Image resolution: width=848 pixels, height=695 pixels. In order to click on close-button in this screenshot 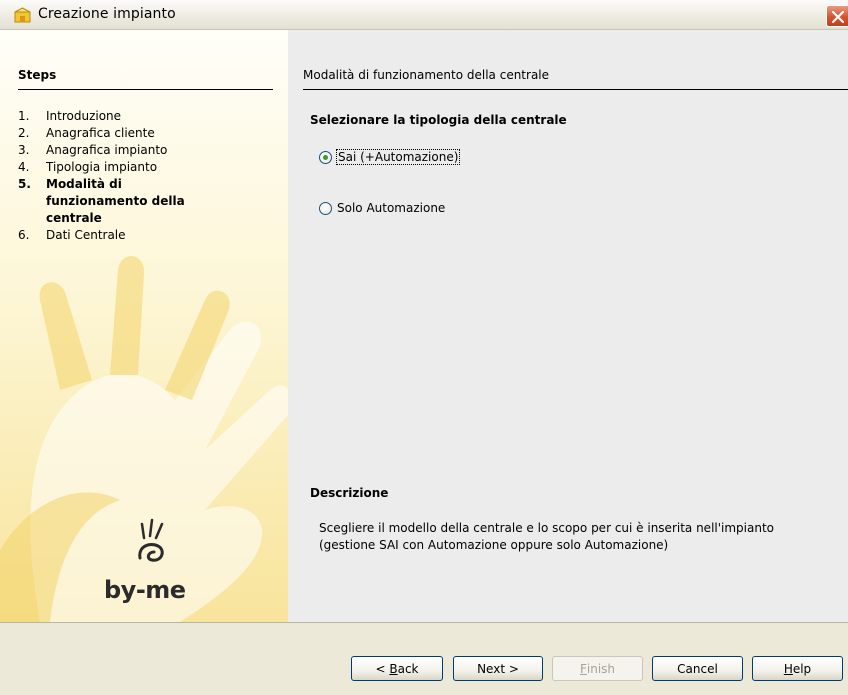, I will do `click(837, 16)`.